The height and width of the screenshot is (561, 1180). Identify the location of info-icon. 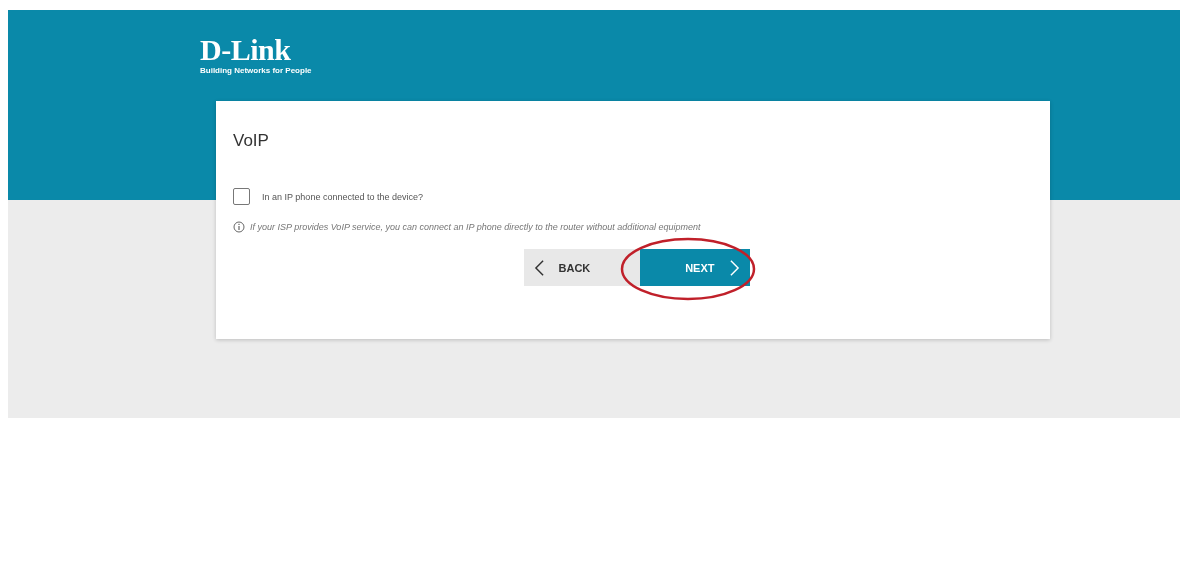
(239, 227).